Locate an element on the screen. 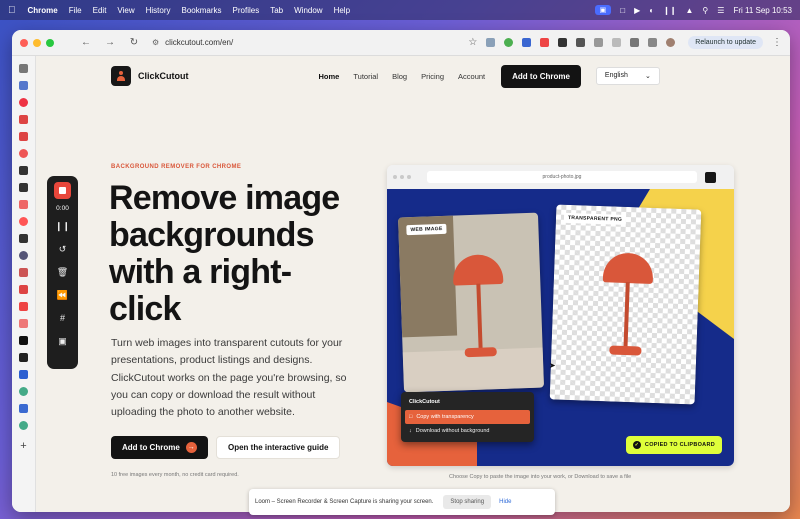 The image size is (800, 519). brand-logo-icon is located at coordinates (121, 76).